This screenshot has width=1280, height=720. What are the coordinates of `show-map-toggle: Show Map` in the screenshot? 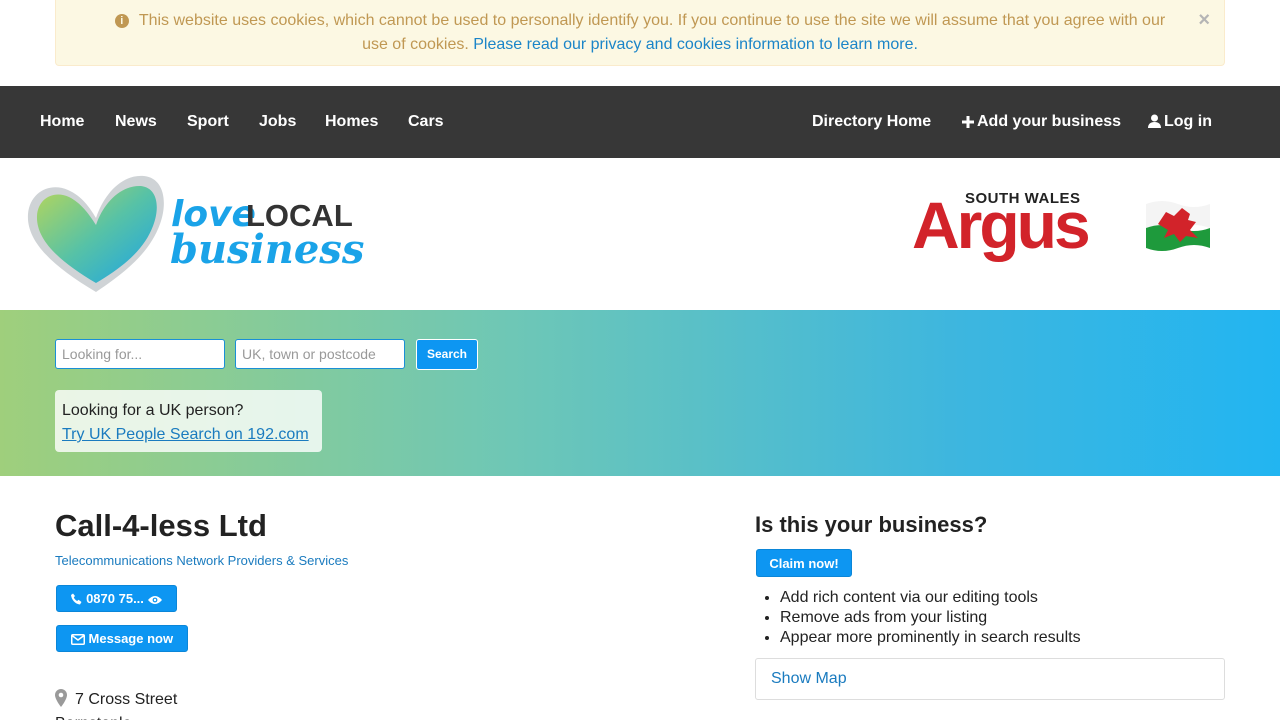 It's located at (990, 679).